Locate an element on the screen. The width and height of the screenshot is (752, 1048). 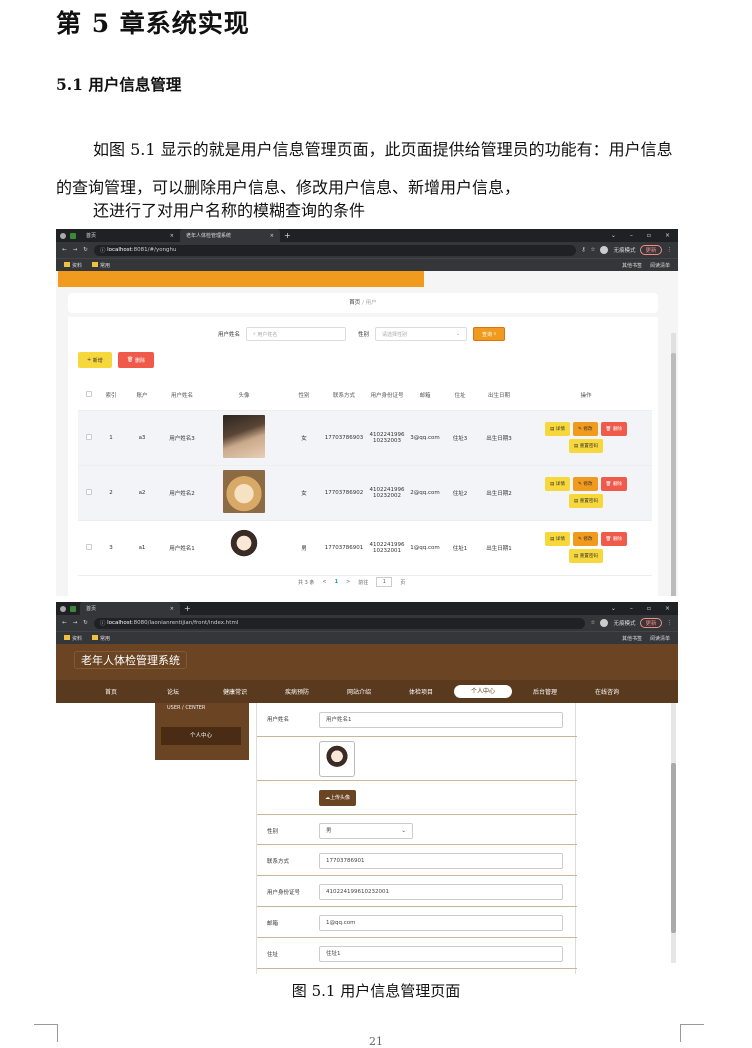
pager-goto-input: 1 is located at coordinates (384, 582).